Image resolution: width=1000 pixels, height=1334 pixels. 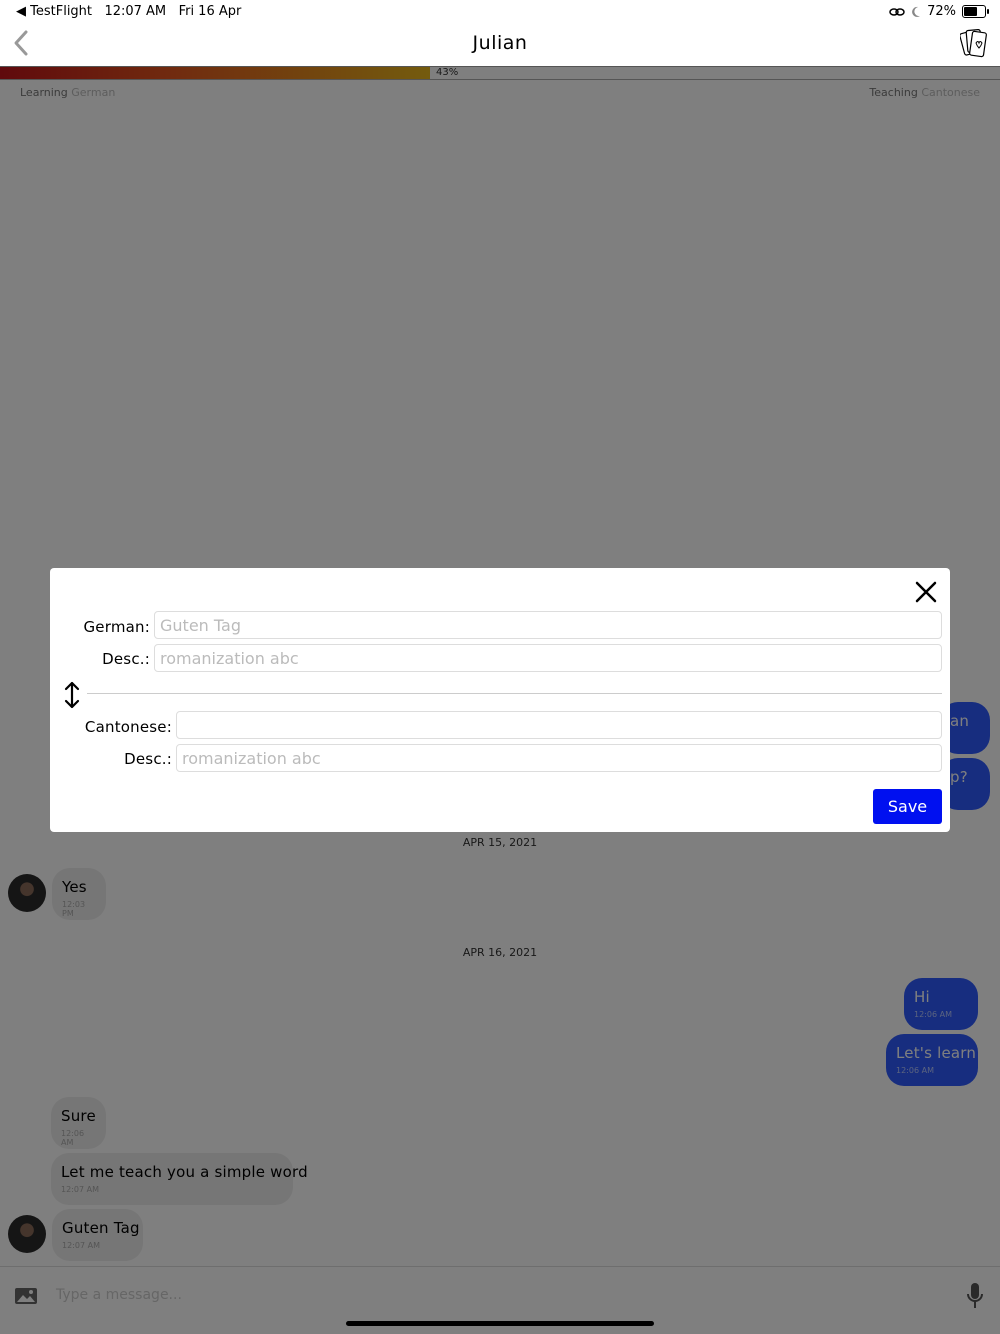 I want to click on source-desc-label: Desc.:, so click(x=126, y=659).